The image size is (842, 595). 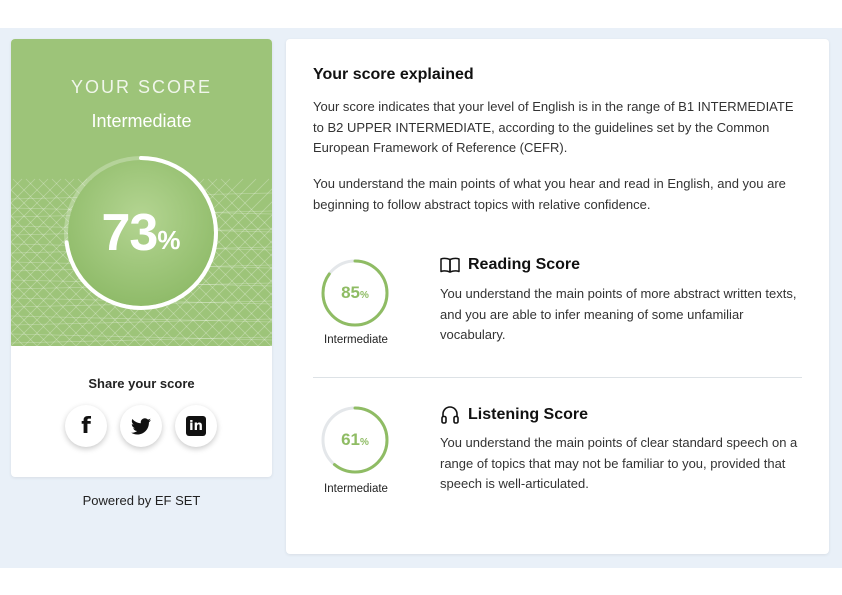 I want to click on reading-score-value: 85 %, so click(x=355, y=293).